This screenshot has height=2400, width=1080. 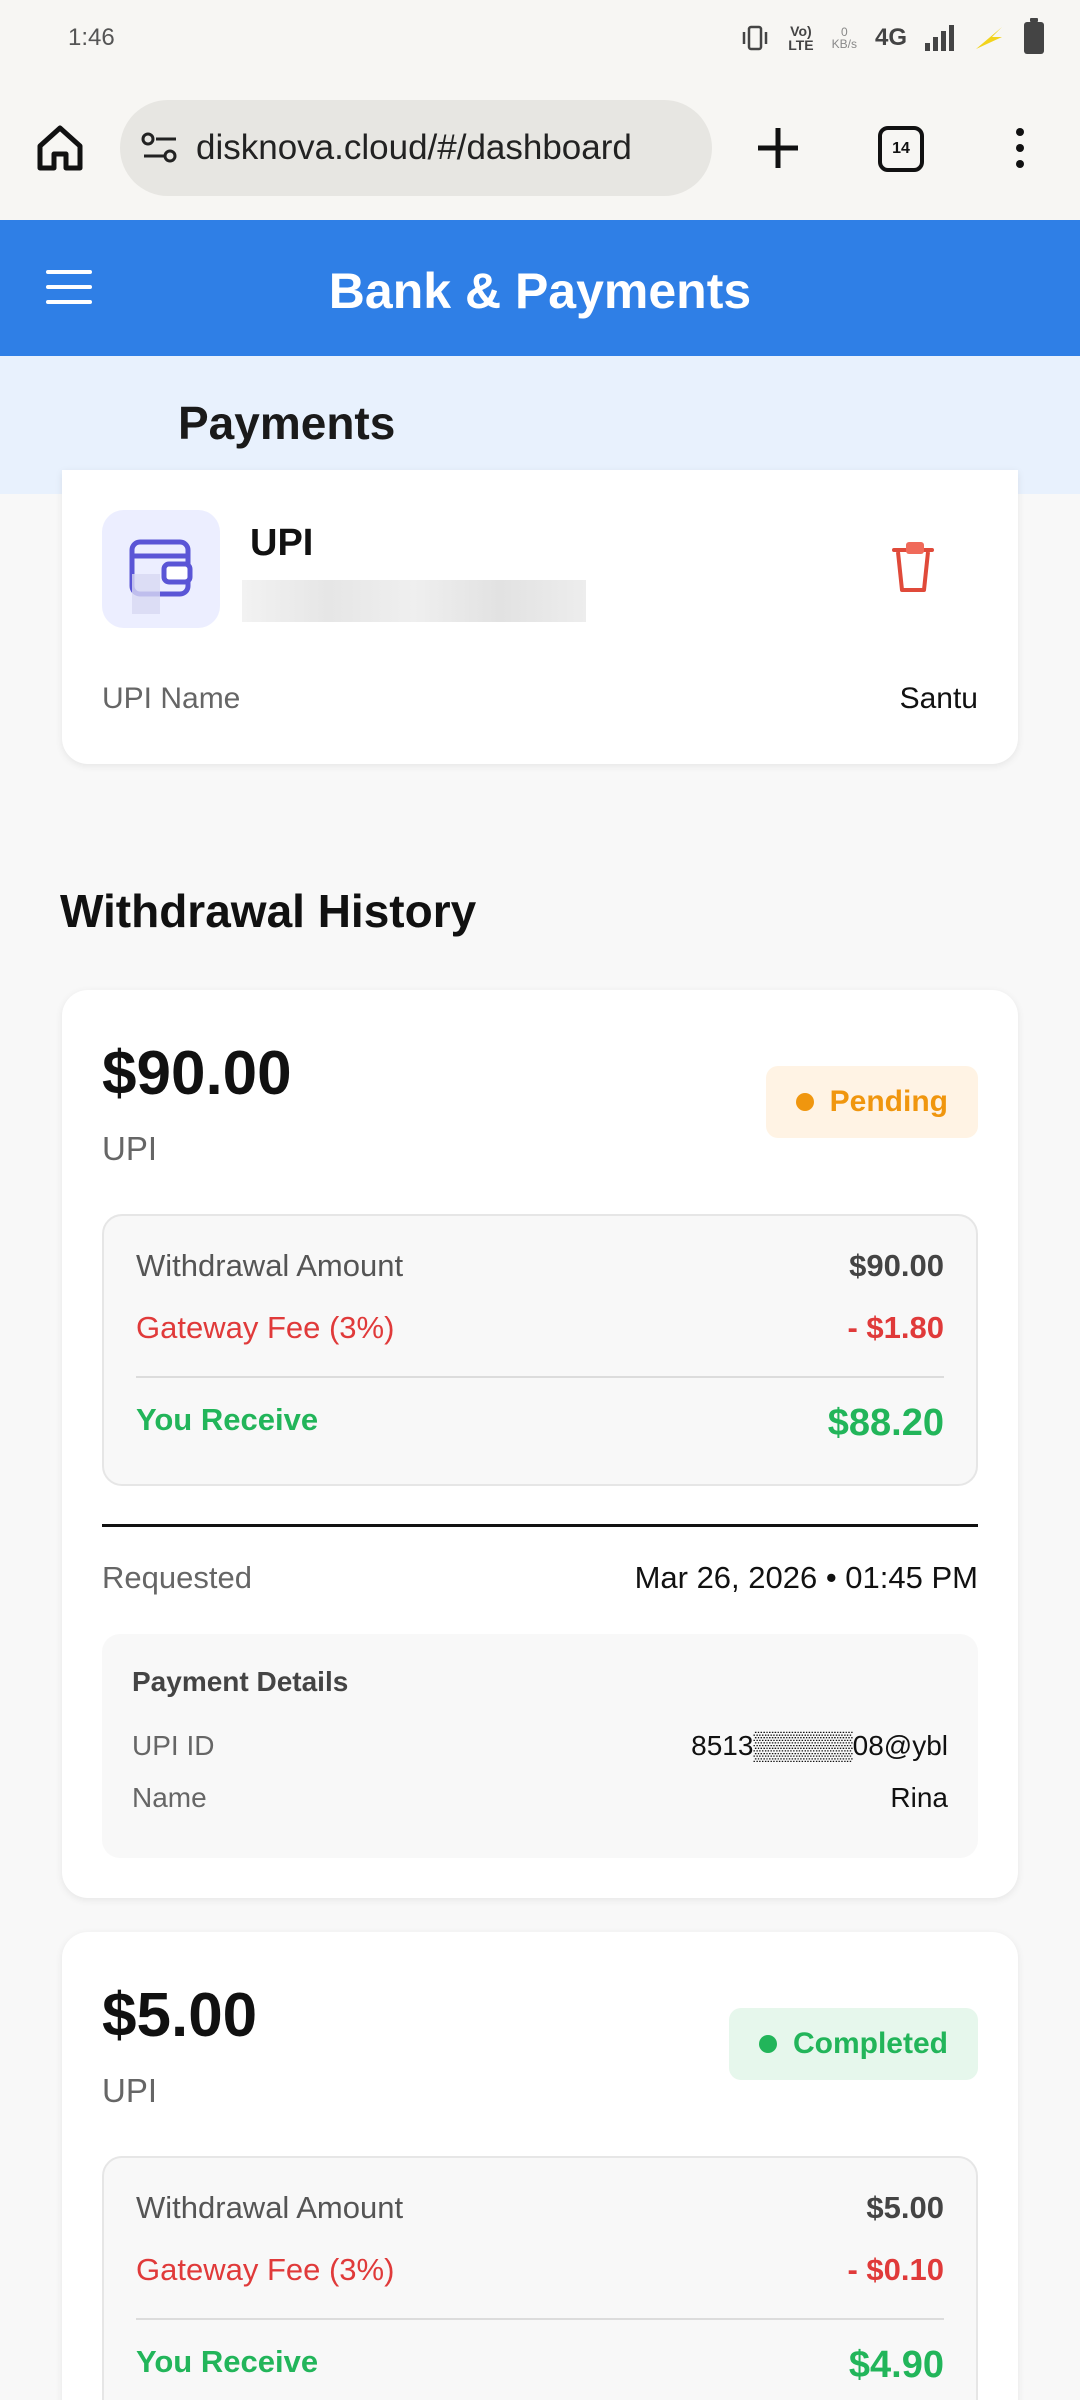 I want to click on tab-count: 14, so click(x=901, y=148).